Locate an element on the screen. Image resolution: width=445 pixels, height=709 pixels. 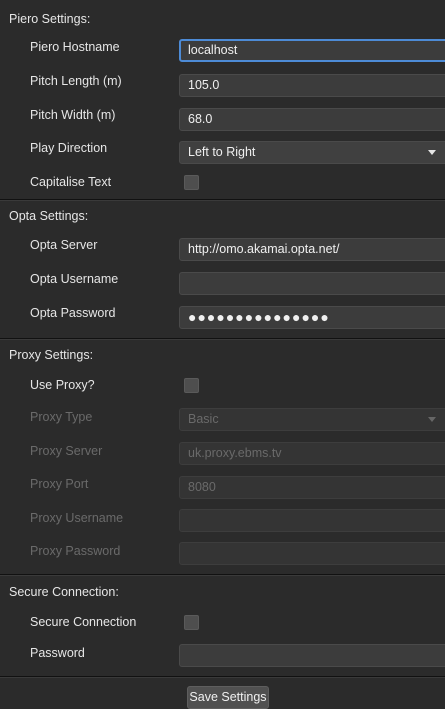
proxy-server-field: uk.proxy.ebms.tv is located at coordinates (312, 453).